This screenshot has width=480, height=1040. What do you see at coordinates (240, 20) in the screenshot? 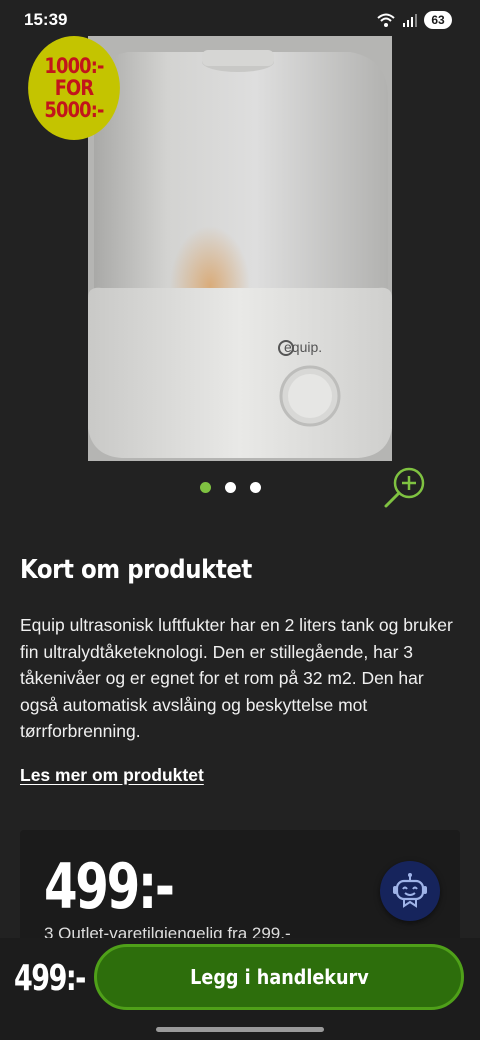
I see `status-bar: 15:39 63` at bounding box center [240, 20].